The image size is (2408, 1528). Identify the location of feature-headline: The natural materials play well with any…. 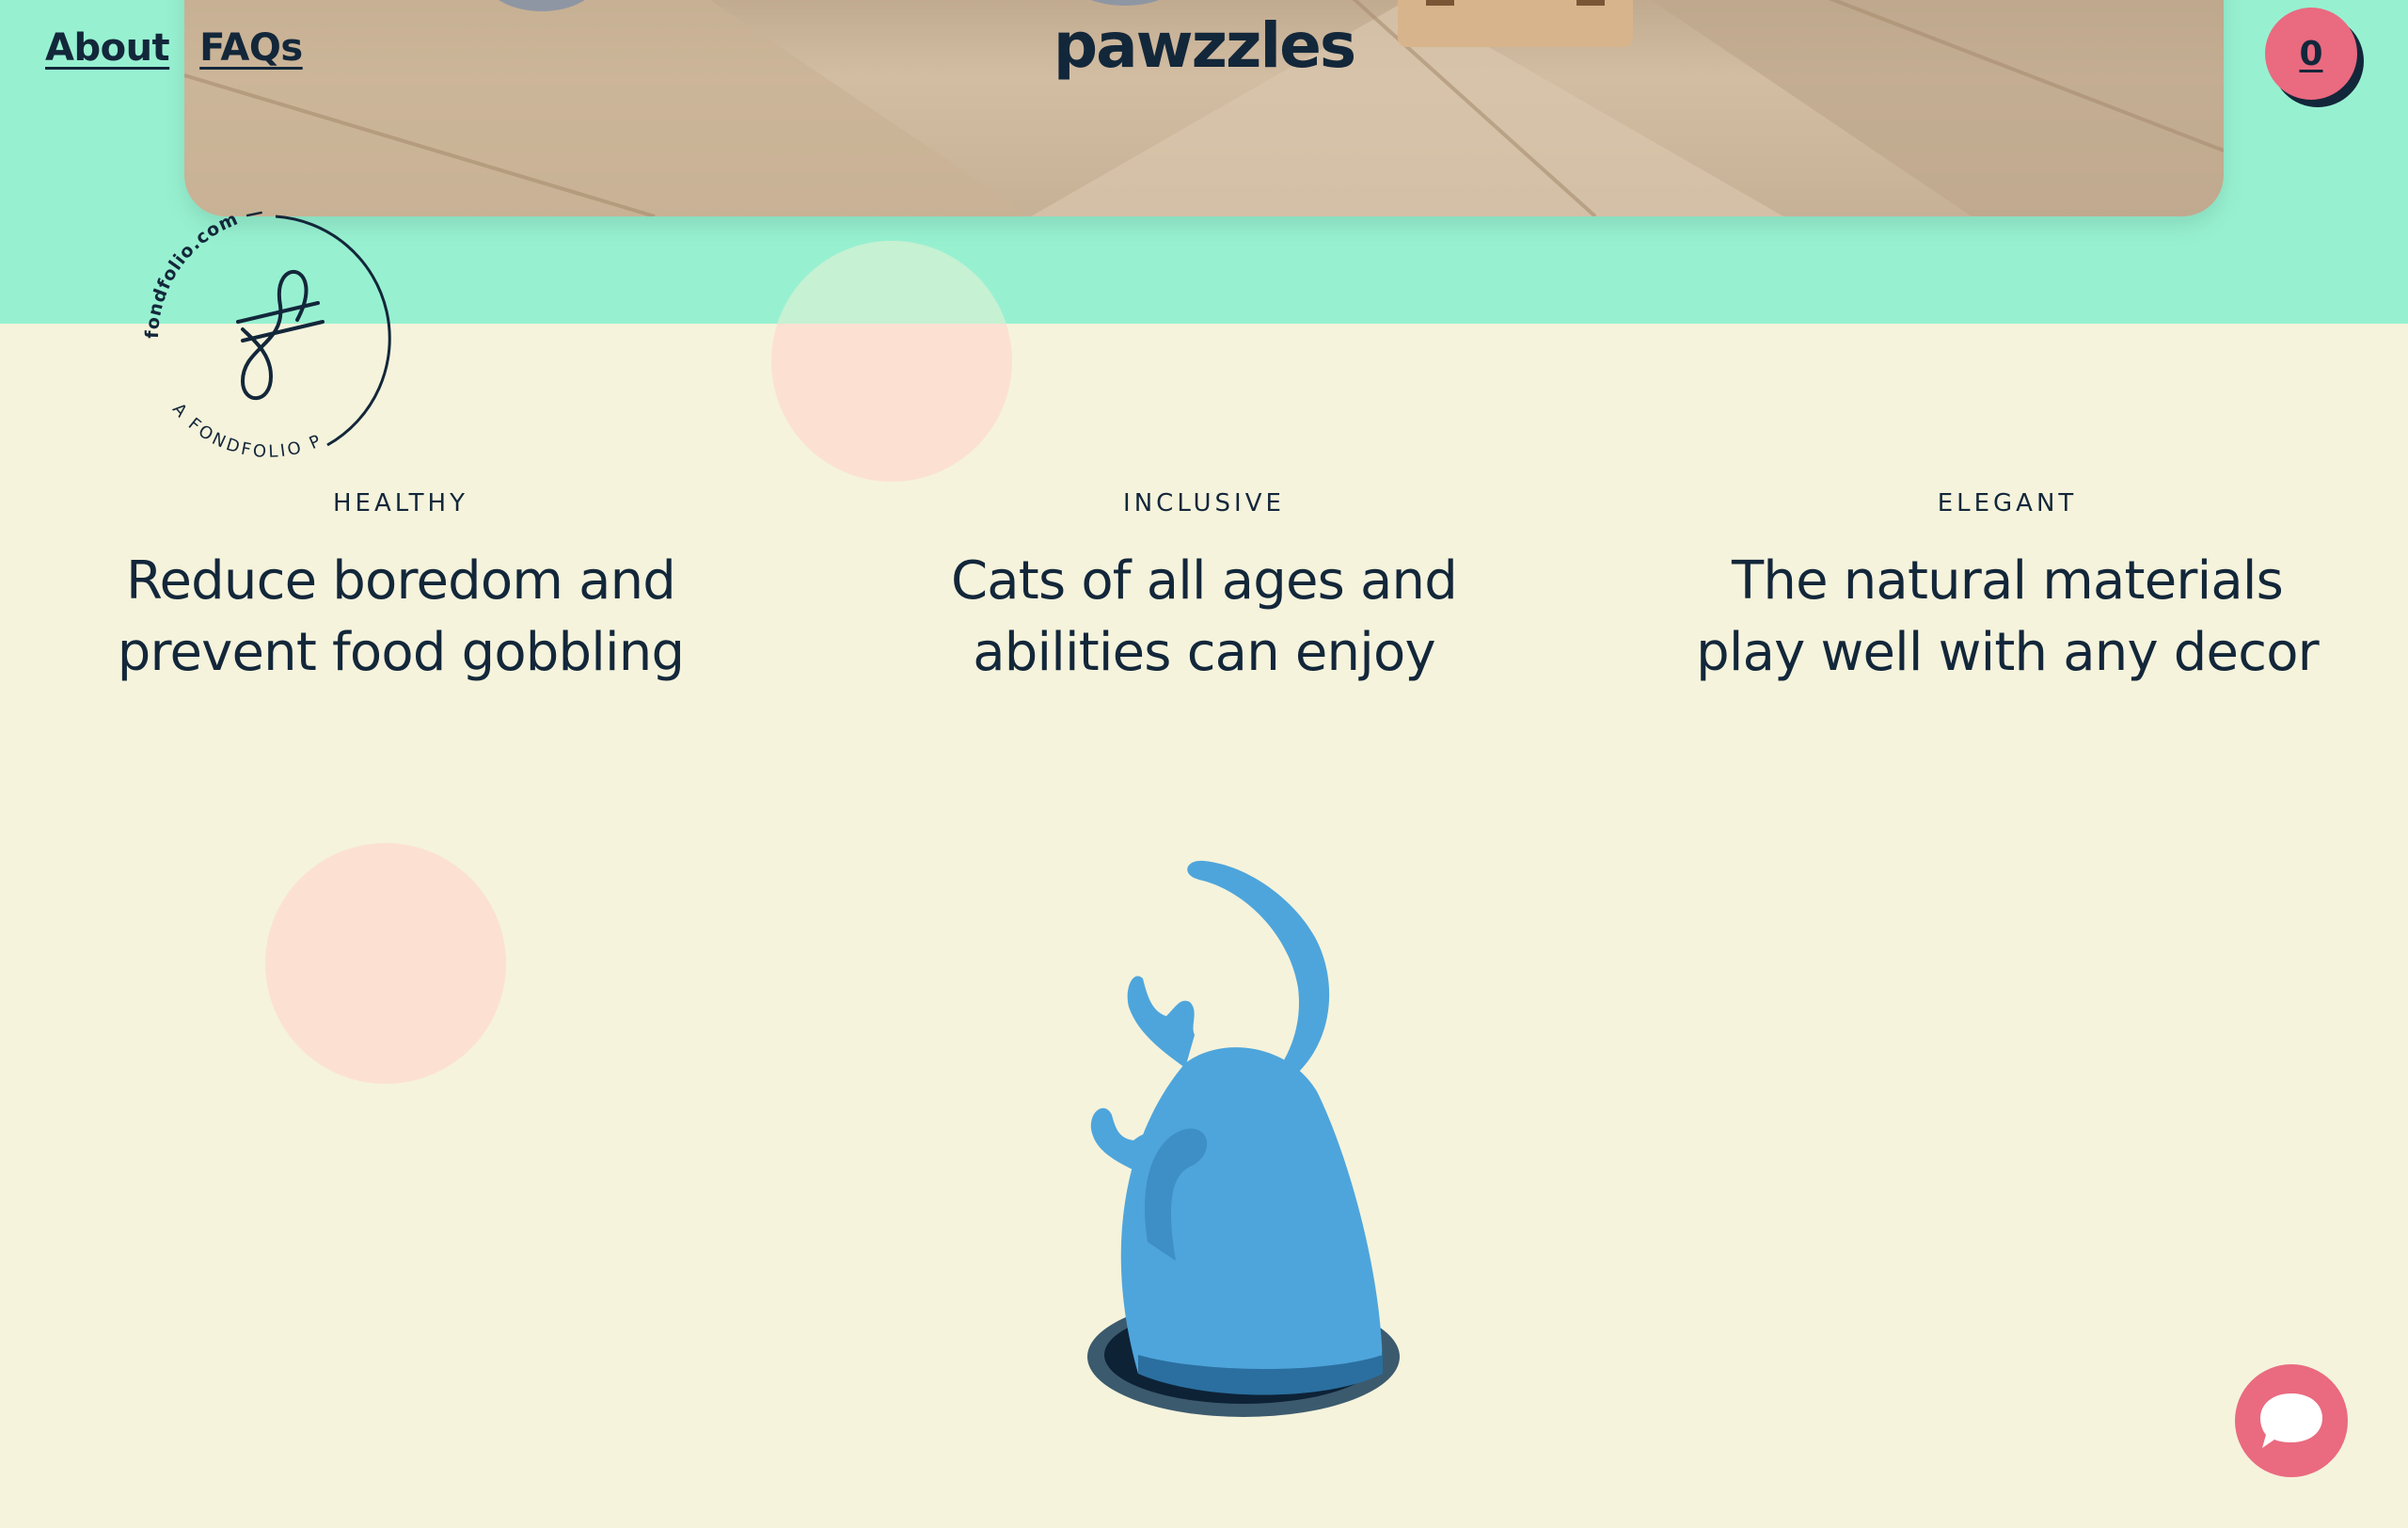
(2007, 617).